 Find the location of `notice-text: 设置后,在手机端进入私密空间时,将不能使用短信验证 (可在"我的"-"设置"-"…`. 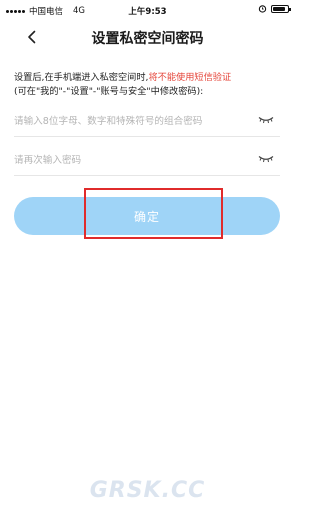

notice-text: 设置后,在手机端进入私密空间时,将不能使用短信验证 (可在"我的"-"设置"-"… is located at coordinates (149, 85).